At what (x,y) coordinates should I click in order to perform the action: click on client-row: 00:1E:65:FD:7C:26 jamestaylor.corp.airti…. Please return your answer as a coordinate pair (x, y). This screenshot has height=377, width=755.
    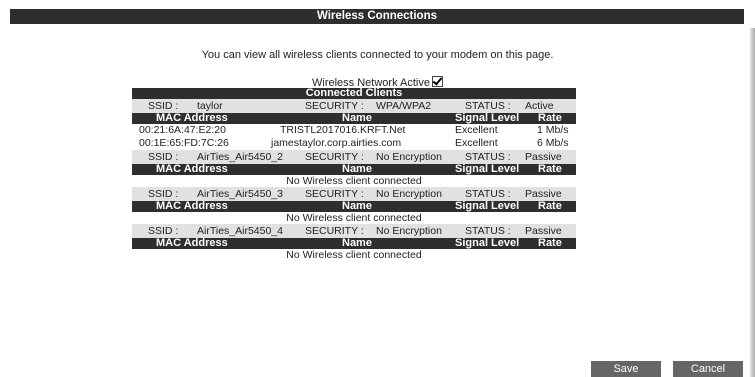
    Looking at the image, I should click on (354, 143).